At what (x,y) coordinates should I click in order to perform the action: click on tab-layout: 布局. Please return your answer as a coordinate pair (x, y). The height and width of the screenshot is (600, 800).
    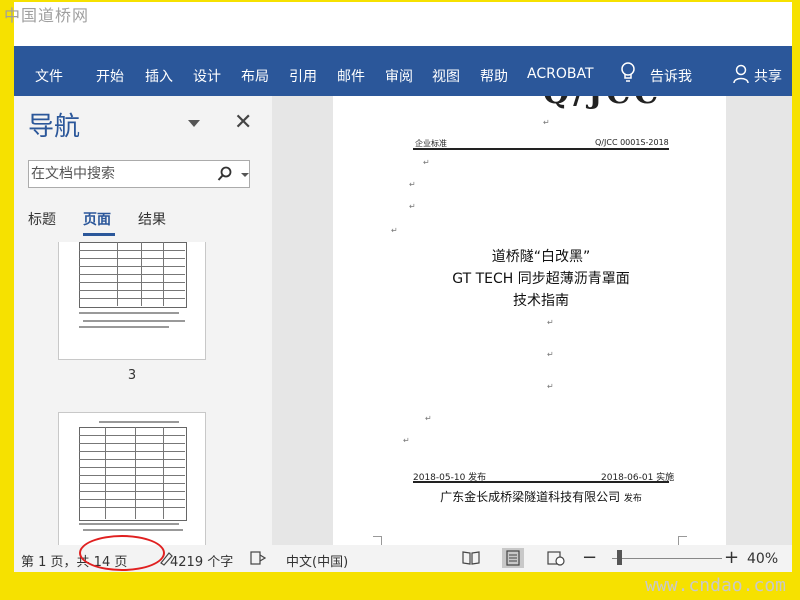
    Looking at the image, I should click on (255, 76).